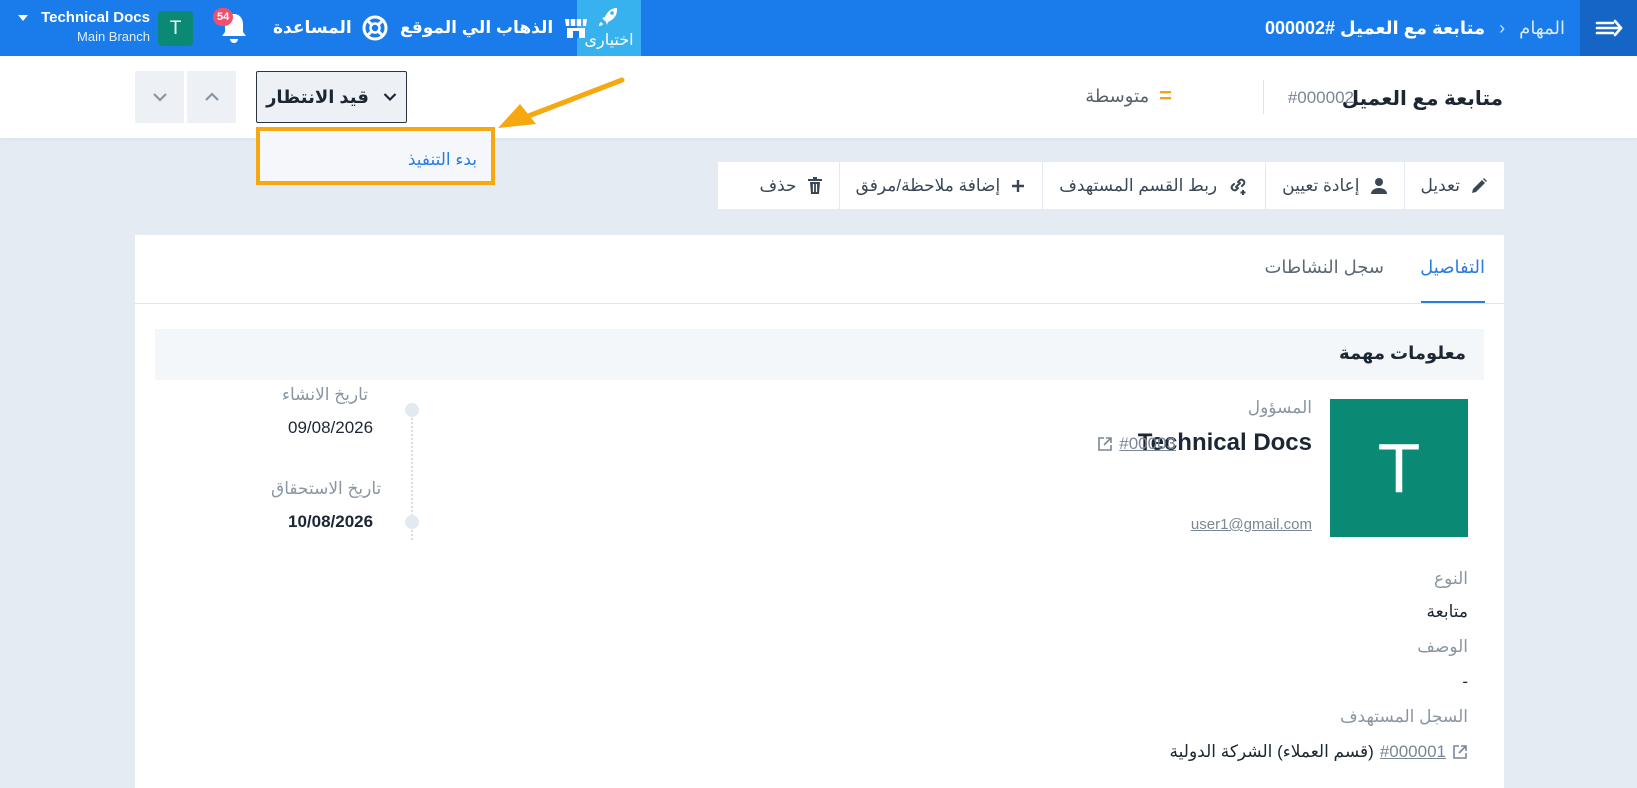 The height and width of the screenshot is (788, 1637). I want to click on help-label: المساعدة, so click(312, 27).